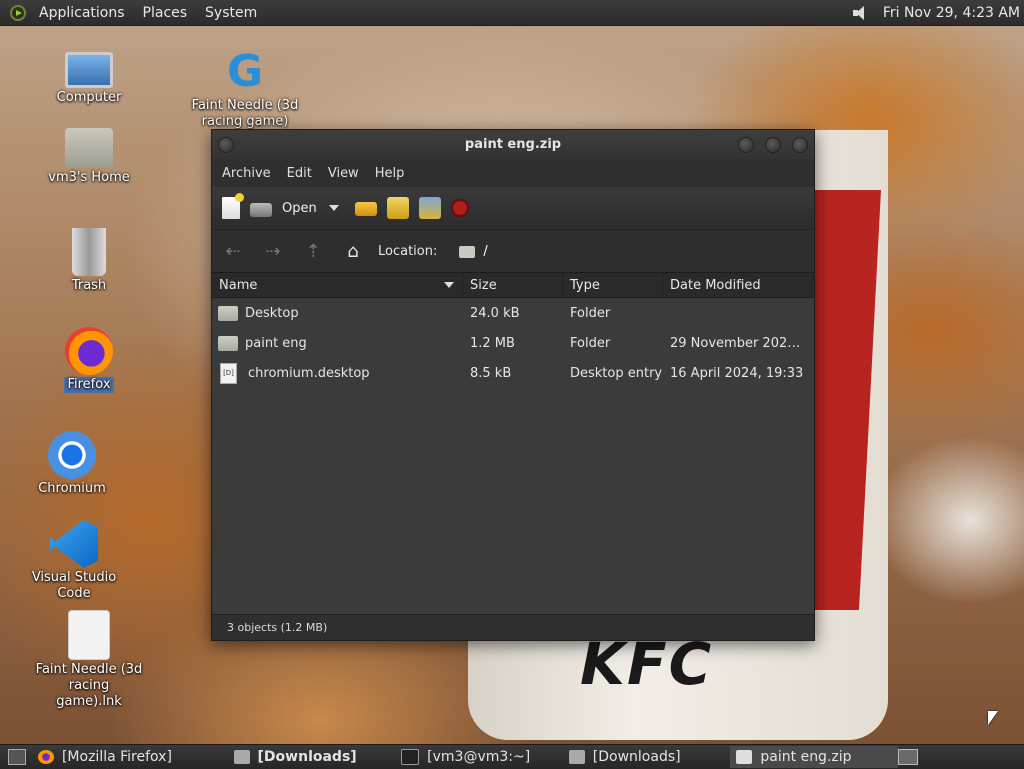 This screenshot has width=1024, height=769. Describe the element at coordinates (228, 373) in the screenshot. I see `file-icon: [D]` at that location.